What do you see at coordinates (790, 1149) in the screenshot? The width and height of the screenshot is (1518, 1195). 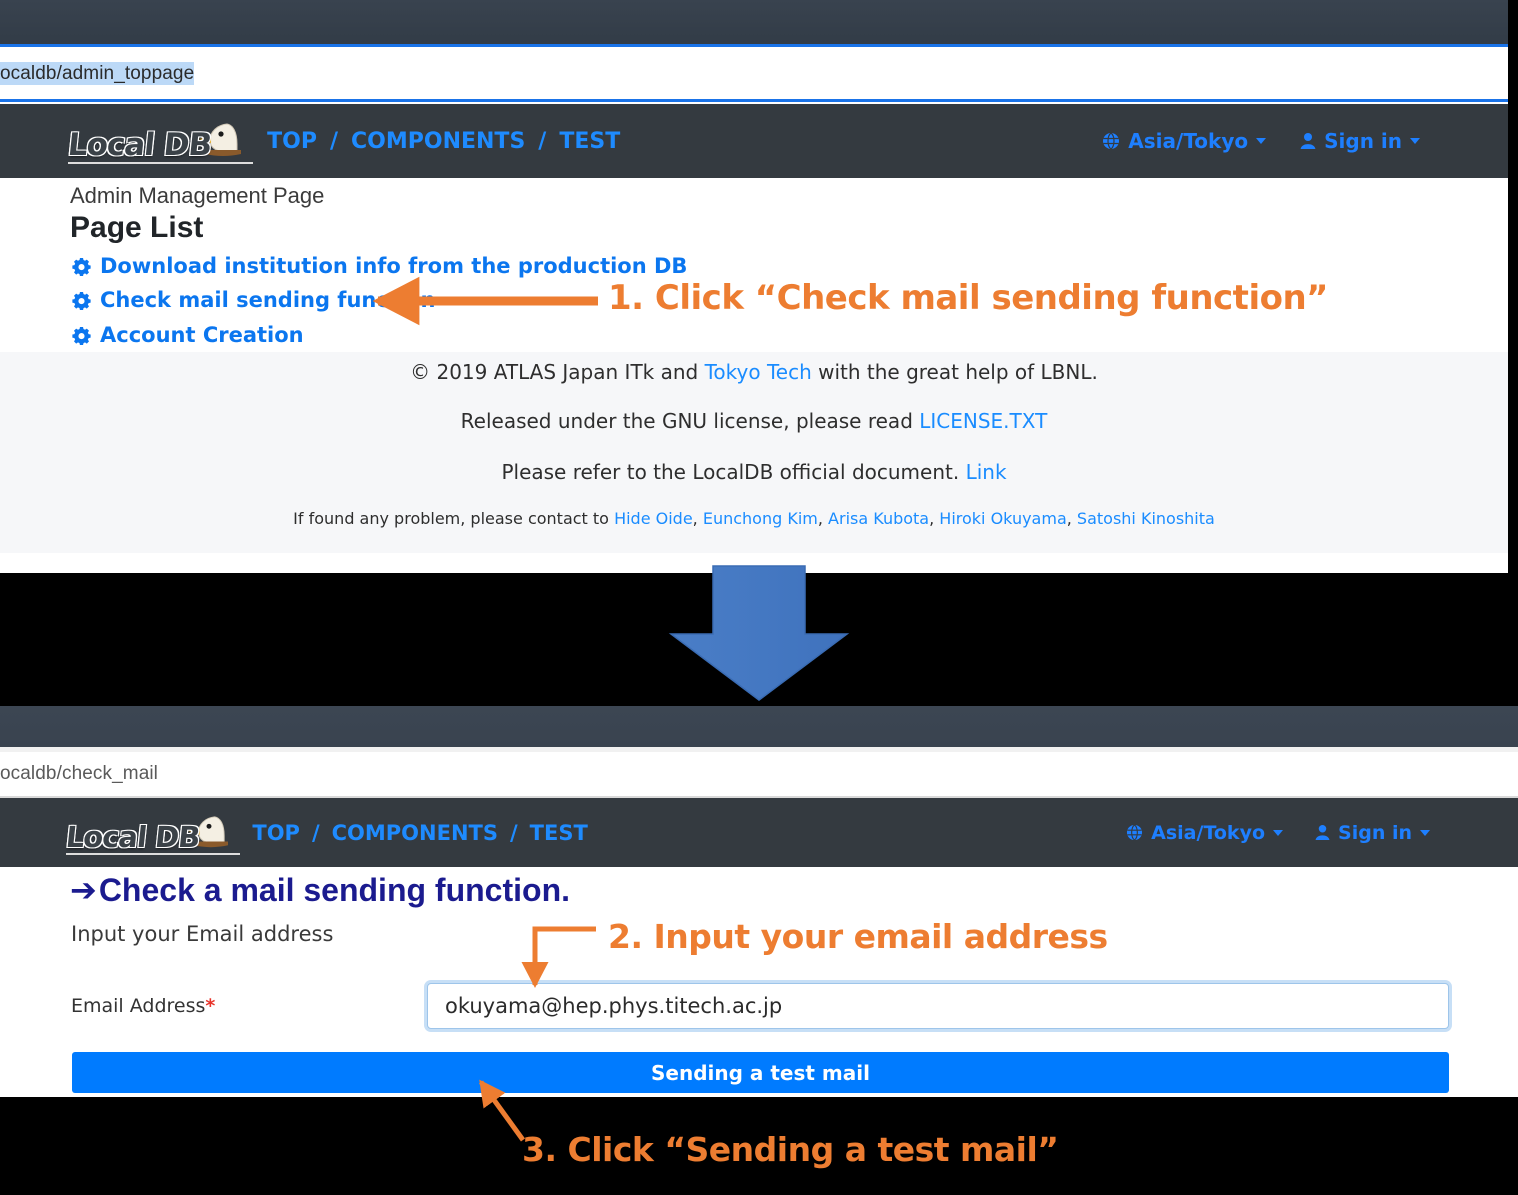 I see `annotation-step-3: 3. Click “Sending a test mail”` at bounding box center [790, 1149].